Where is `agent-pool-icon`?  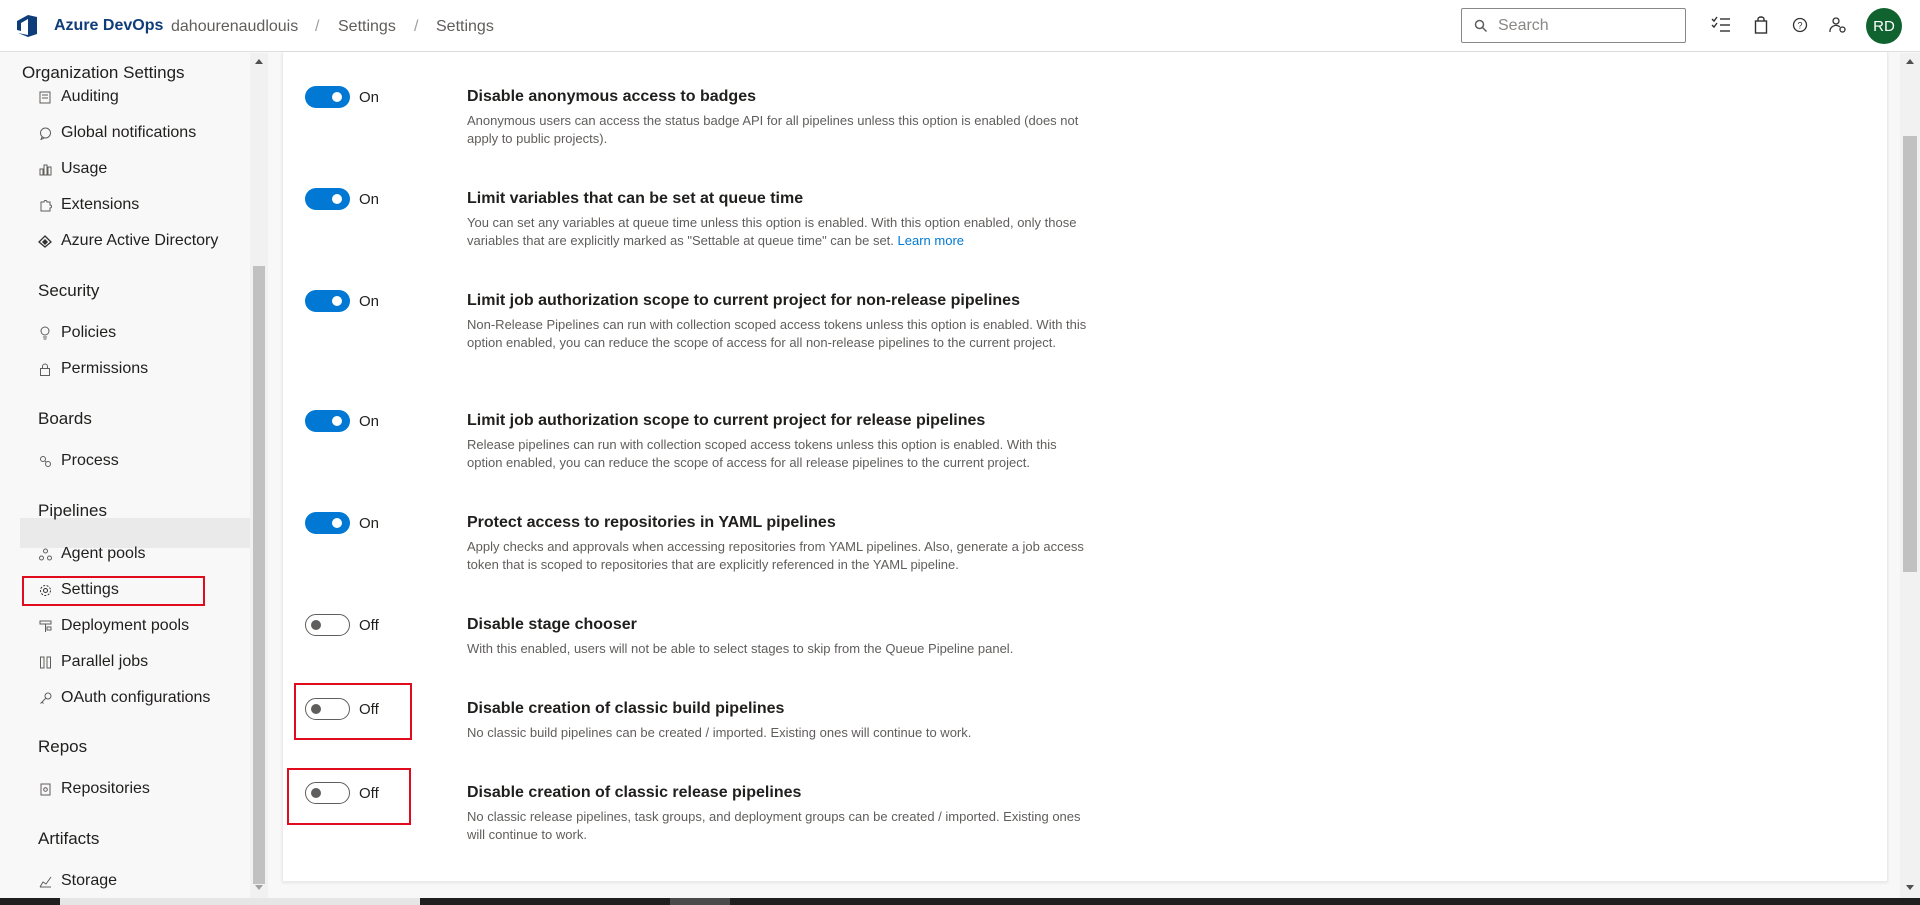 agent-pool-icon is located at coordinates (45, 554).